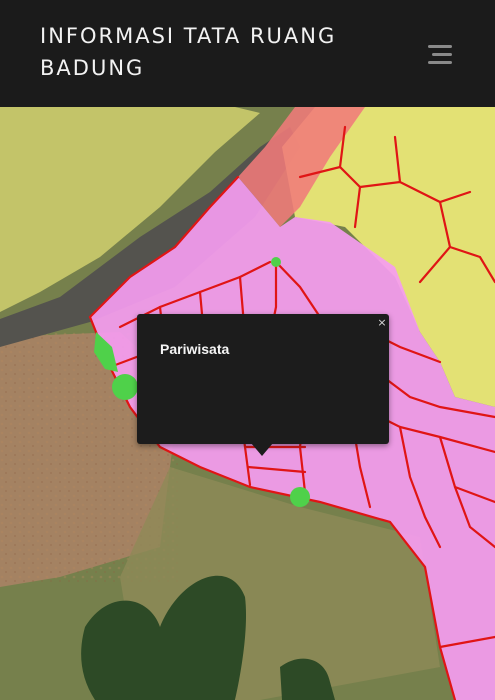 Image resolution: width=495 pixels, height=700 pixels. Describe the element at coordinates (195, 349) in the screenshot. I see `popup-zone-label: Pariwisata` at that location.